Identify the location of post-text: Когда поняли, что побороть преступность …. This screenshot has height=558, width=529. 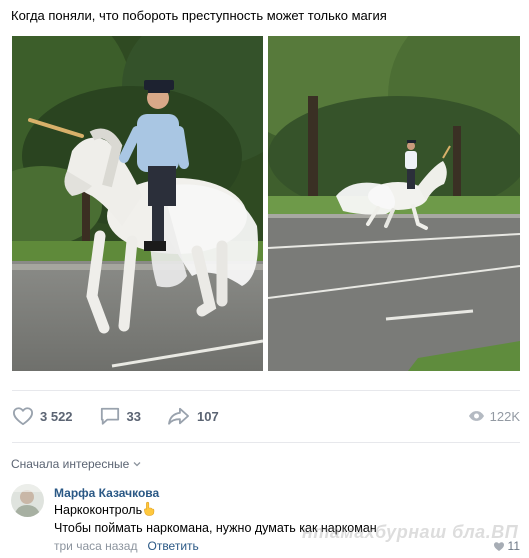
(199, 15).